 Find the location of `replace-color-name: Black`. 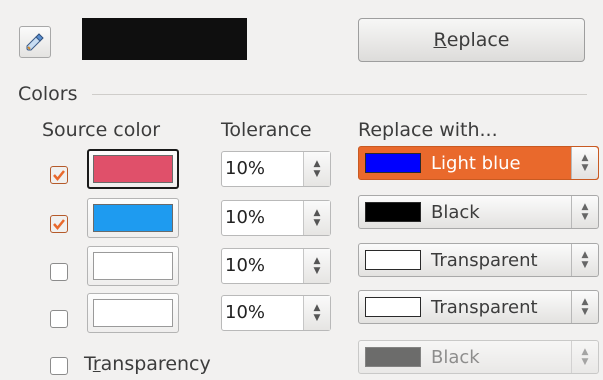

replace-color-name: Black is located at coordinates (455, 212).